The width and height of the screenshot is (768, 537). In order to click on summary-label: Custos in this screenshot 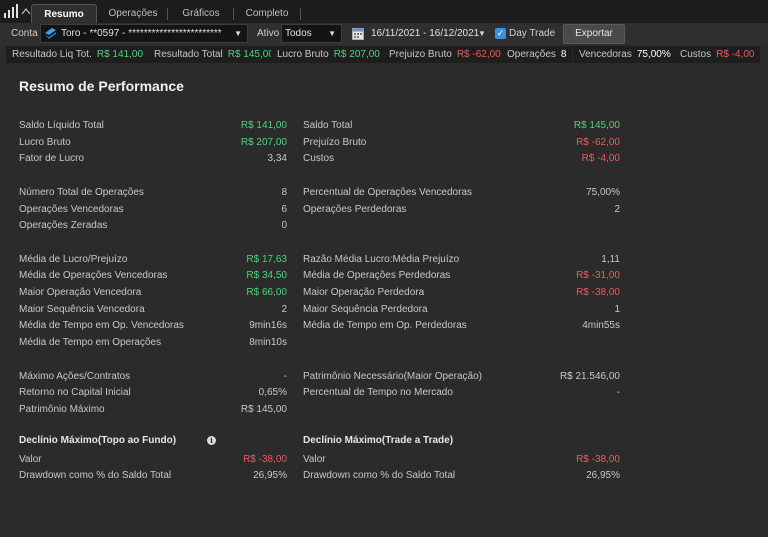, I will do `click(696, 54)`.